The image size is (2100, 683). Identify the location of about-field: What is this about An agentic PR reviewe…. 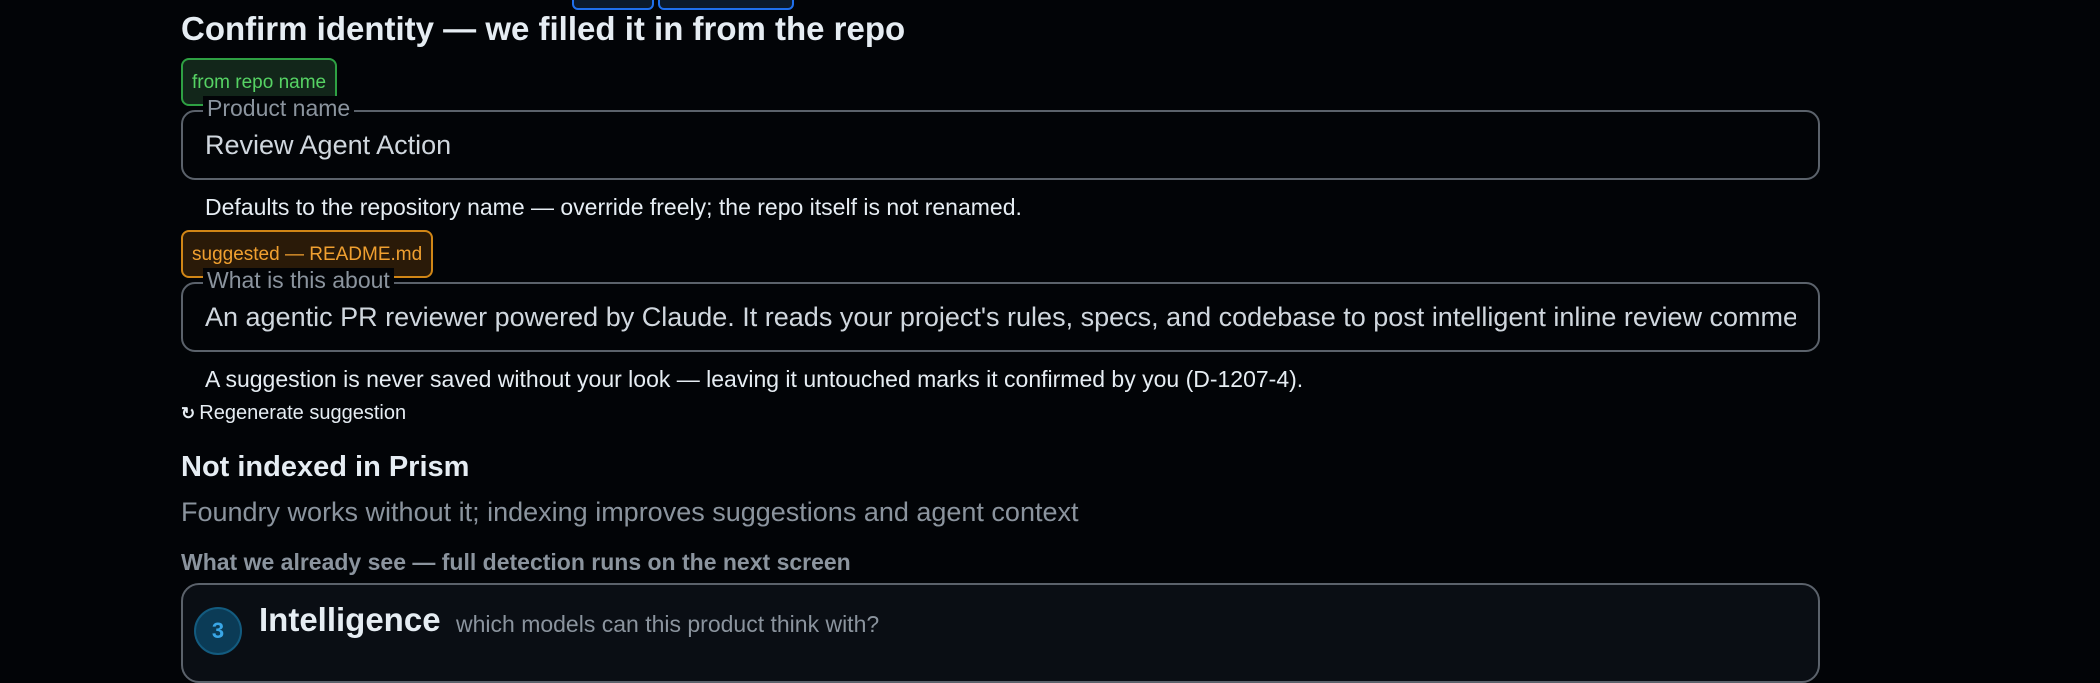
(1000, 310).